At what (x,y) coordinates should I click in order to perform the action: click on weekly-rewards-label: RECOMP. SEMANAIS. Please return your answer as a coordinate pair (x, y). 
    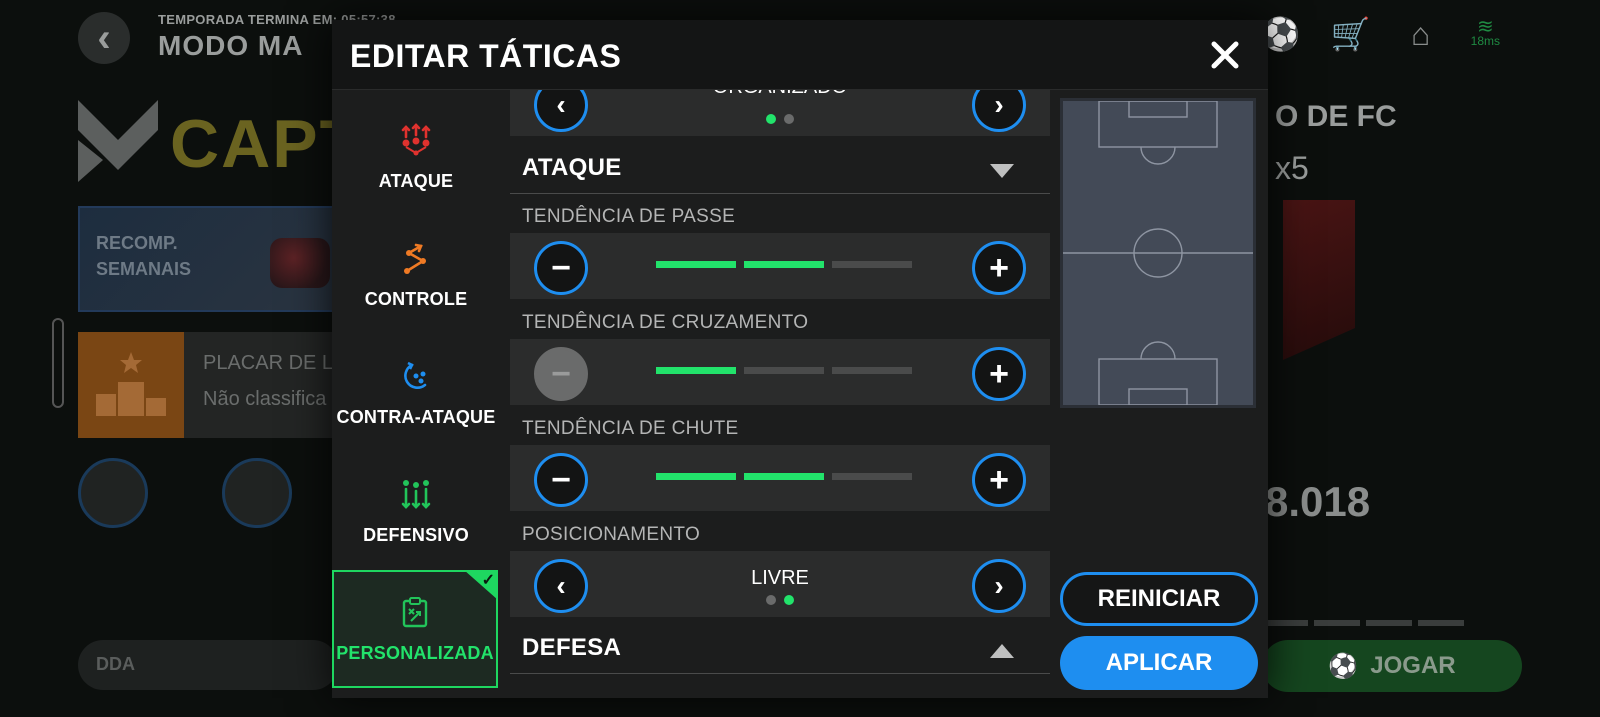
    Looking at the image, I should click on (143, 256).